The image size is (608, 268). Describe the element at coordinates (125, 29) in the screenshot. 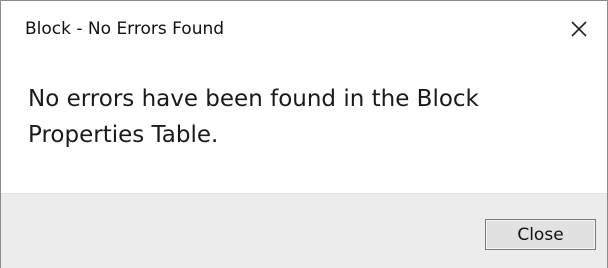

I see `window-title: Block - No Errors Found` at that location.